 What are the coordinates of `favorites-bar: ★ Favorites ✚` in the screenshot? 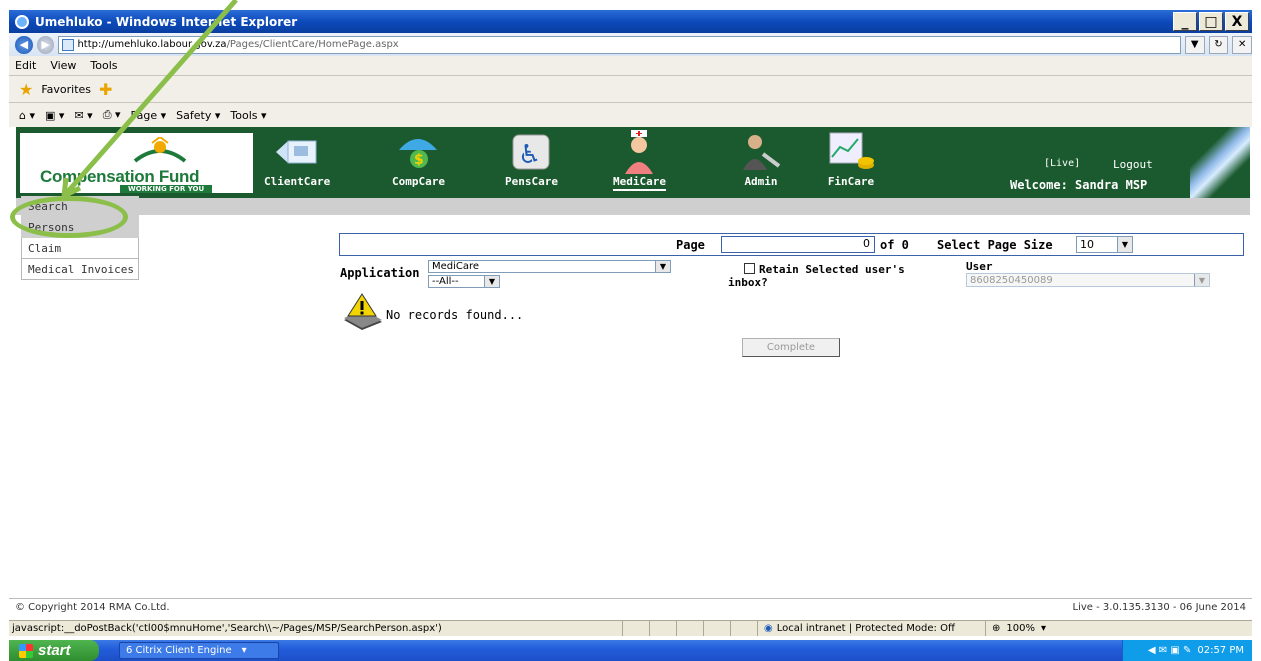 It's located at (630, 89).